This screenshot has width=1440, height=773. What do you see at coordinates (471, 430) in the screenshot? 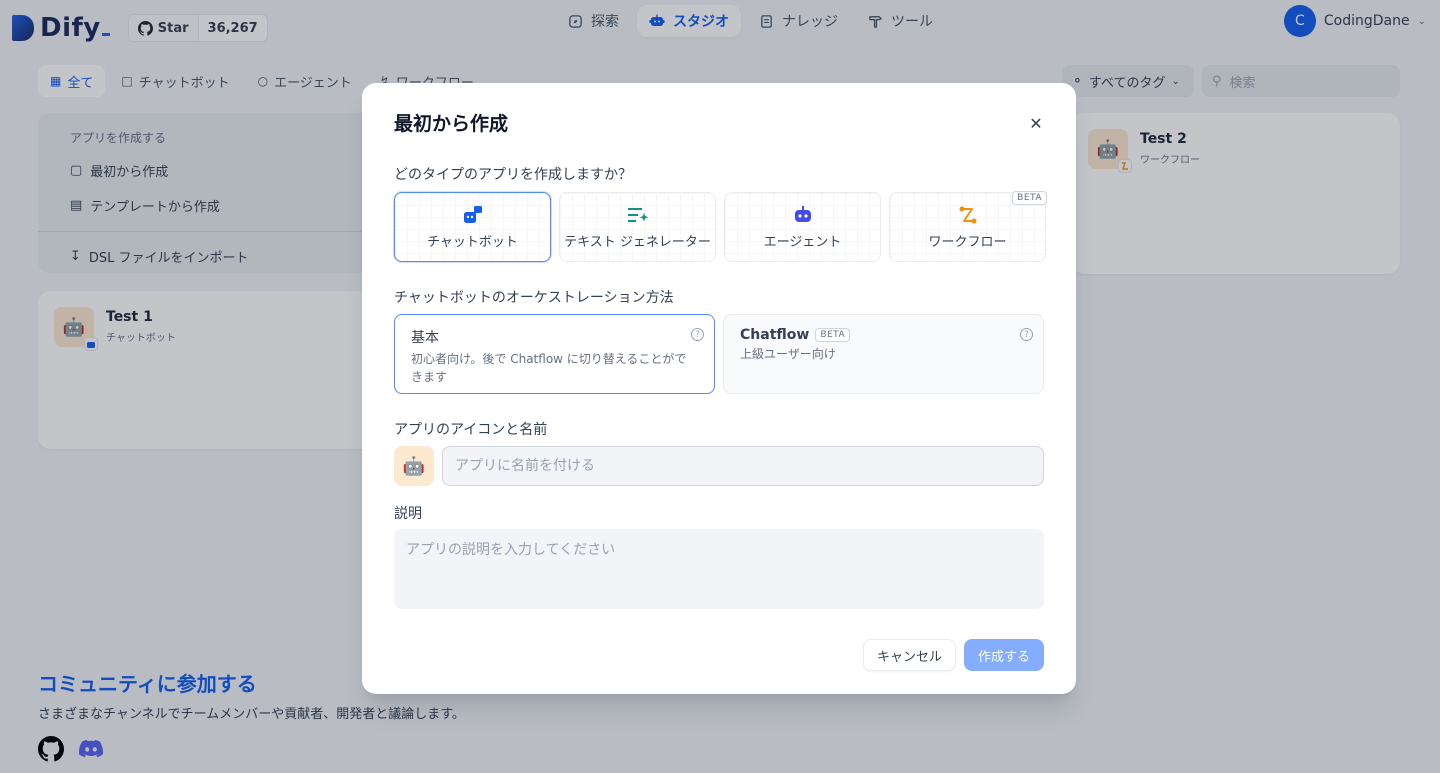
I see `icon-name-label: アプリのアイコンと名前` at bounding box center [471, 430].